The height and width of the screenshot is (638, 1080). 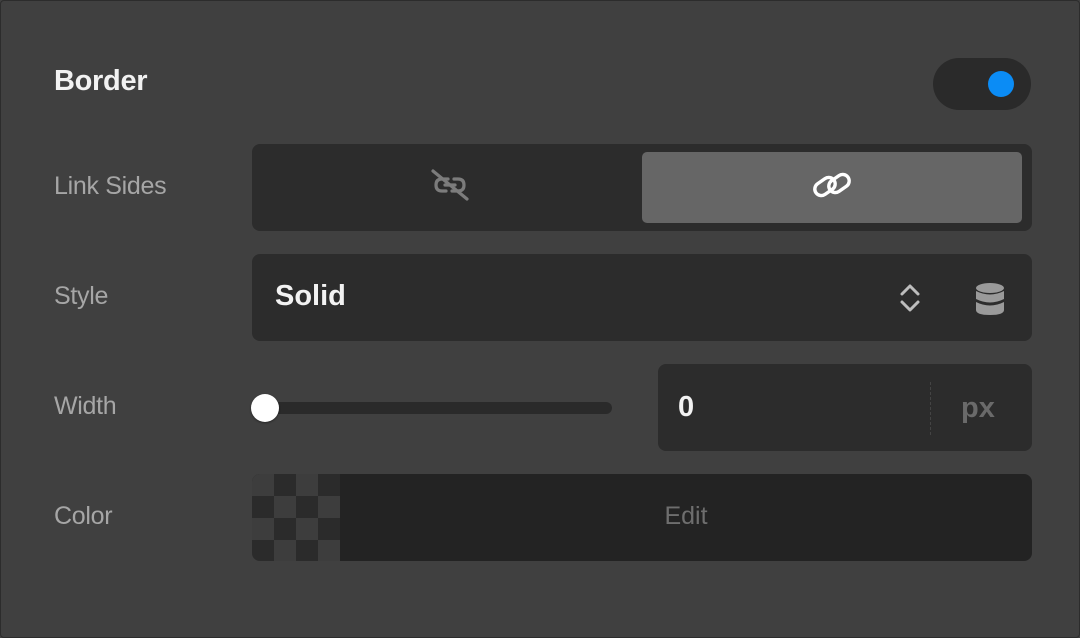 What do you see at coordinates (642, 517) in the screenshot?
I see `color-picker-field: Edit` at bounding box center [642, 517].